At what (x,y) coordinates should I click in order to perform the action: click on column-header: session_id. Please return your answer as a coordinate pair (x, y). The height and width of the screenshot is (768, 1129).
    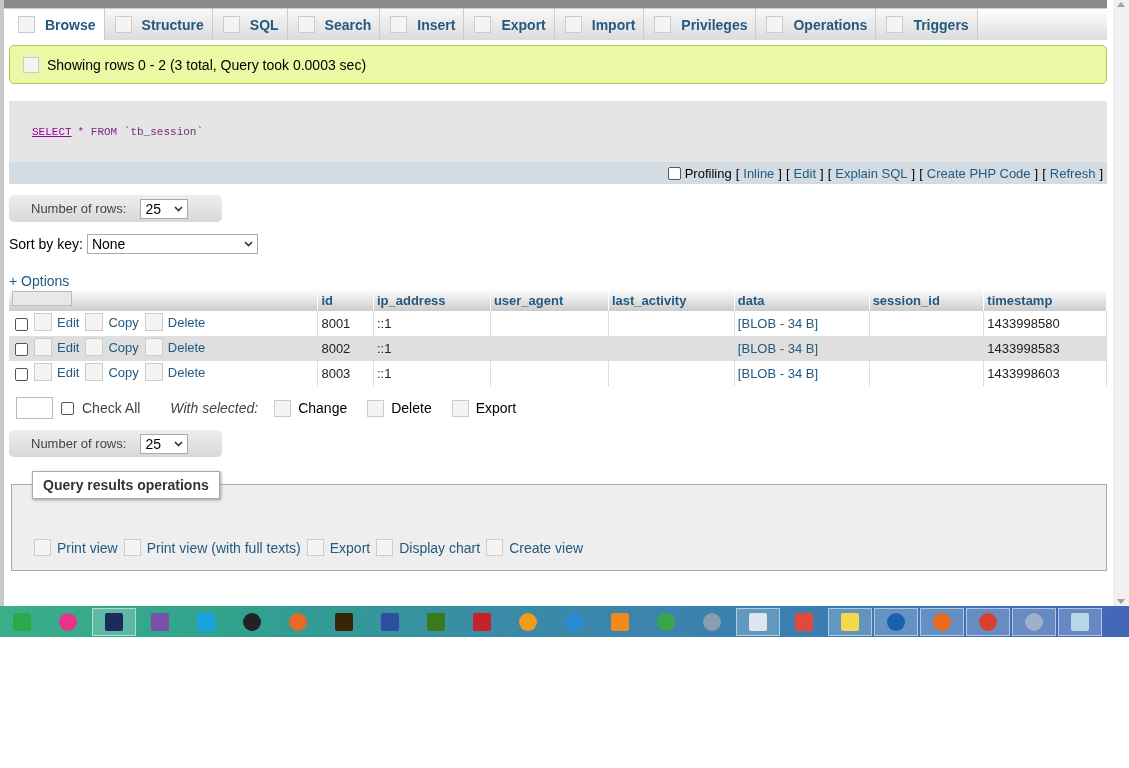
    Looking at the image, I should click on (926, 300).